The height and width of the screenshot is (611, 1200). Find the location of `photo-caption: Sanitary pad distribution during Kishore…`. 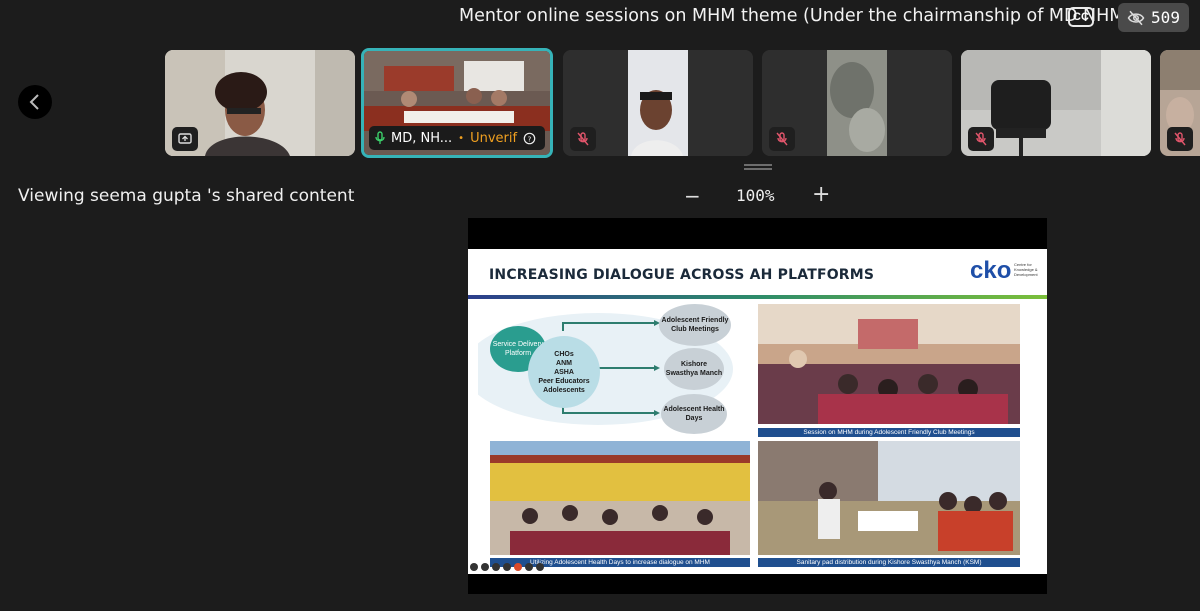

photo-caption: Sanitary pad distribution during Kishore… is located at coordinates (889, 562).